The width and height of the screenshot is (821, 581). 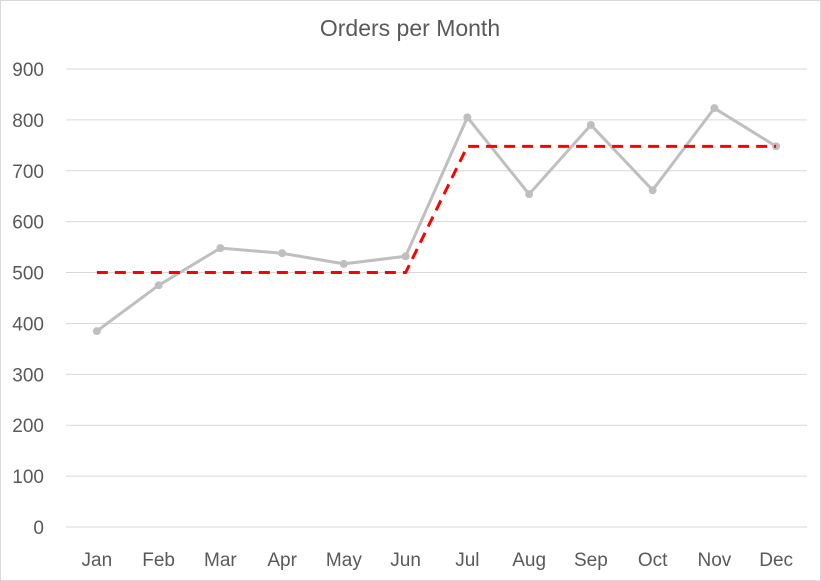 I want to click on x-tick-label: Jul, so click(x=467, y=560).